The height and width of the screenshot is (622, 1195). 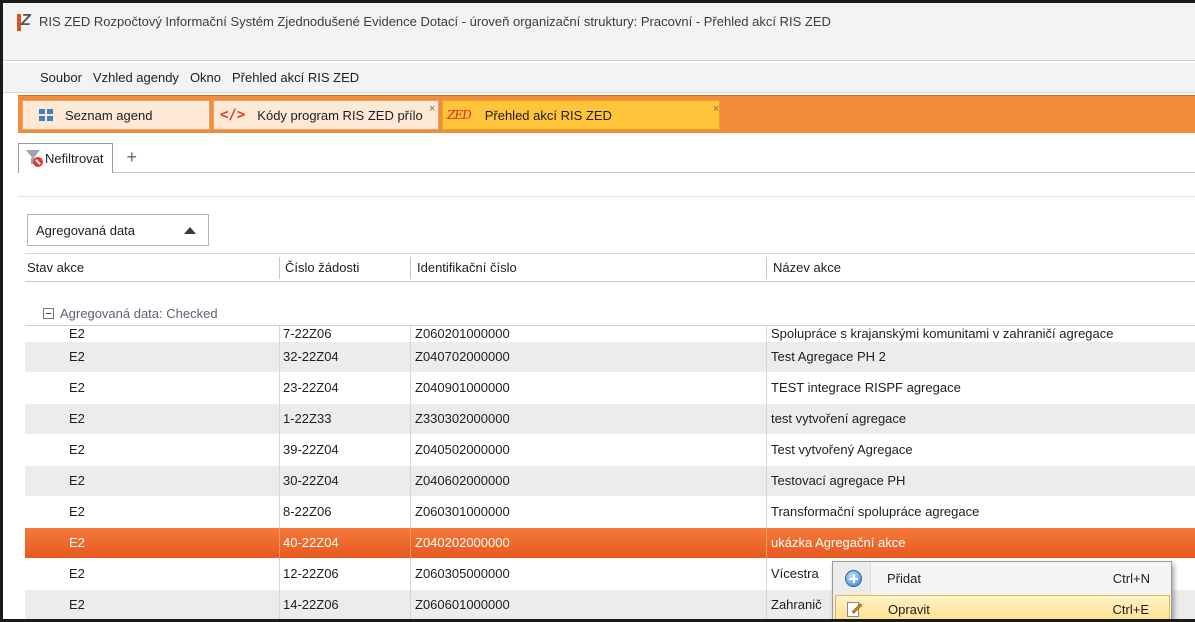 What do you see at coordinates (34, 158) in the screenshot?
I see `no-filter-icon` at bounding box center [34, 158].